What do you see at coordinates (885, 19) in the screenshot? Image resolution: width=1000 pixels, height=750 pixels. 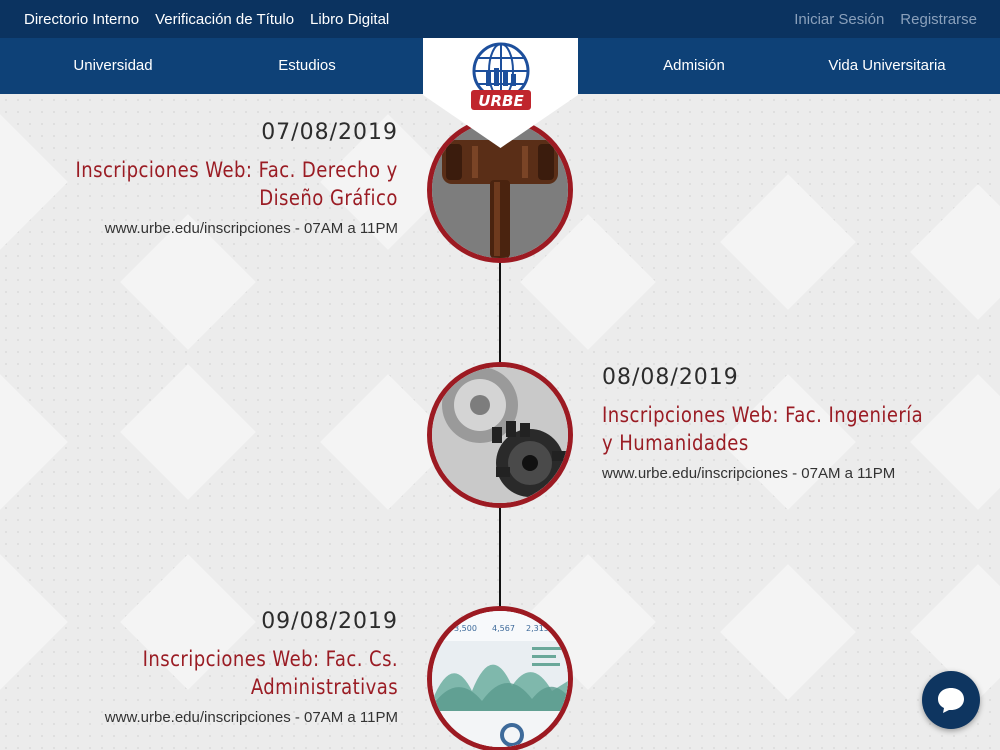 I see `auth-links: Iniciar Sesión Registrarse` at bounding box center [885, 19].